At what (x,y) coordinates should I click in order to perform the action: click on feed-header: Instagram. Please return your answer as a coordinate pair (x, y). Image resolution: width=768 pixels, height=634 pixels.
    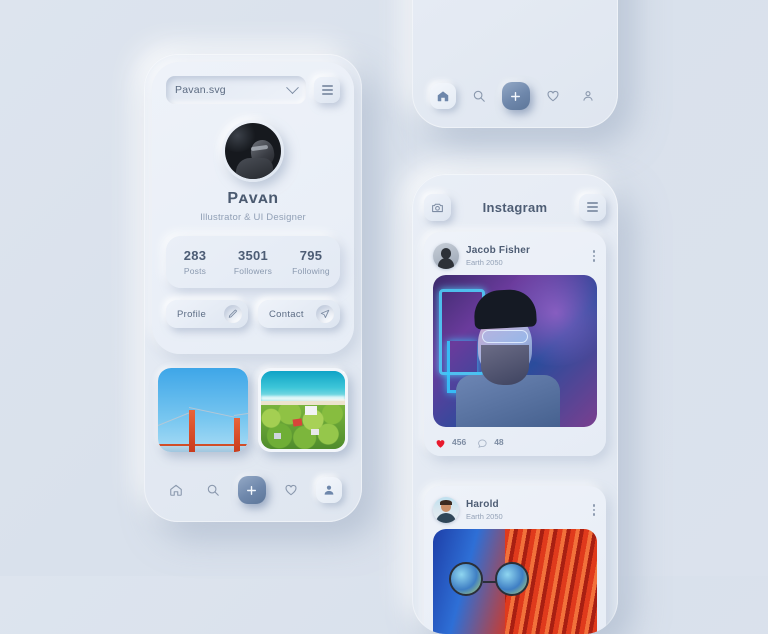
    Looking at the image, I should click on (515, 207).